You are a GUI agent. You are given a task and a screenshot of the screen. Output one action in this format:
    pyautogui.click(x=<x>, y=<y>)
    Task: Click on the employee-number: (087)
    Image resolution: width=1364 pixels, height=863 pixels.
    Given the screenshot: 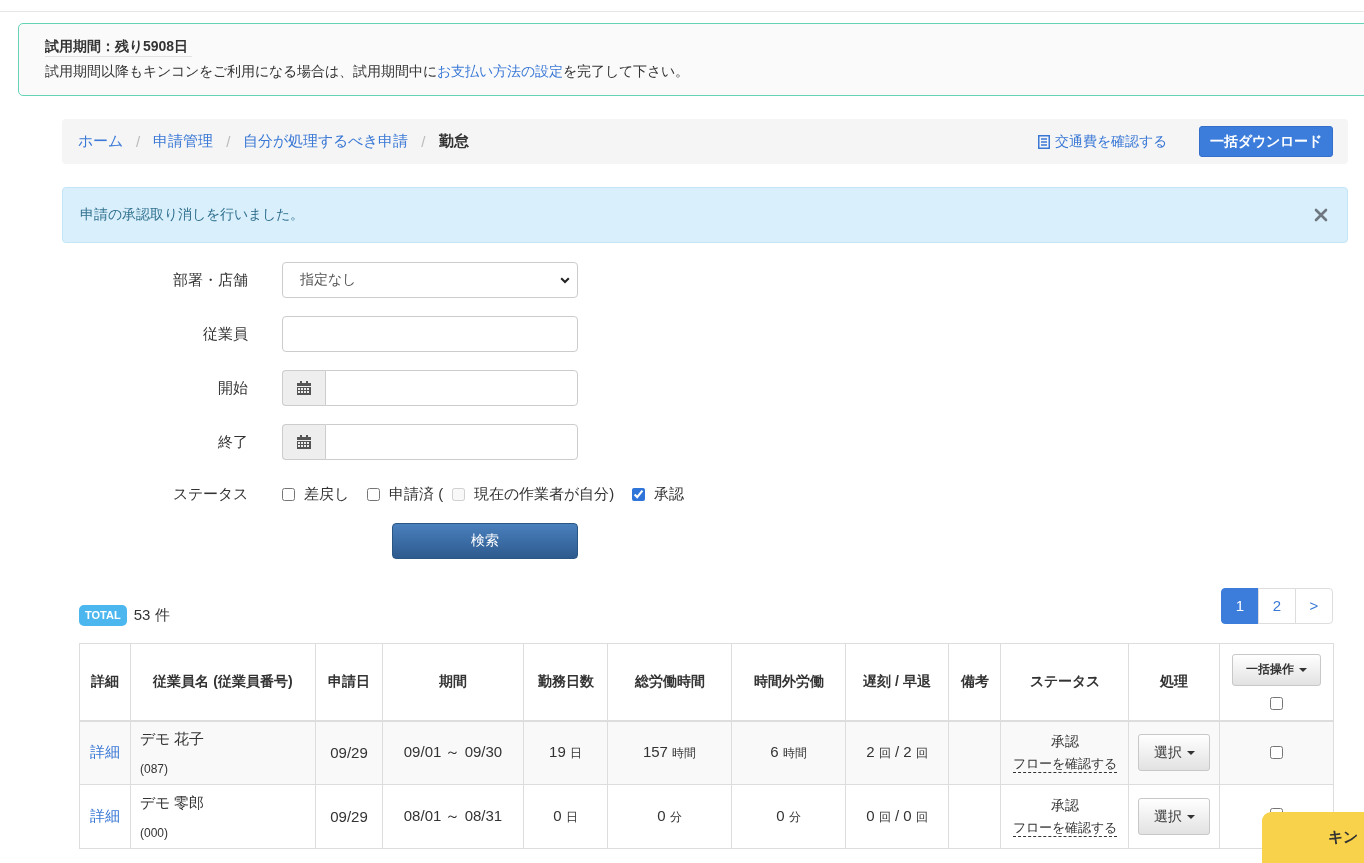 What is the action you would take?
    pyautogui.click(x=154, y=768)
    